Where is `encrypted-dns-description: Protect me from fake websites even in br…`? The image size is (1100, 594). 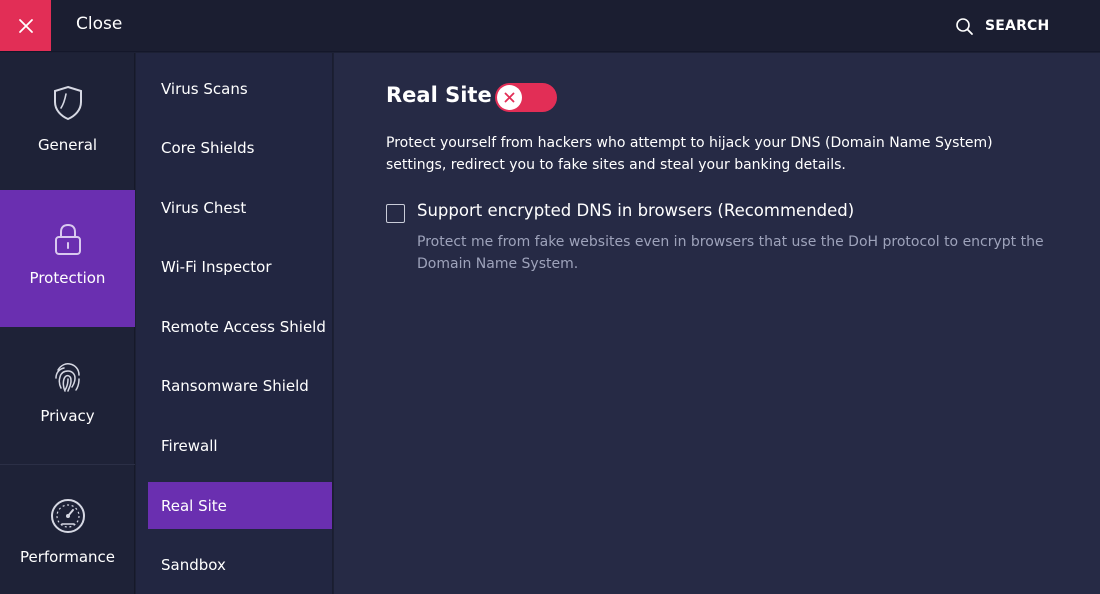
encrypted-dns-description: Protect me from fake websites even in br… is located at coordinates (730, 253).